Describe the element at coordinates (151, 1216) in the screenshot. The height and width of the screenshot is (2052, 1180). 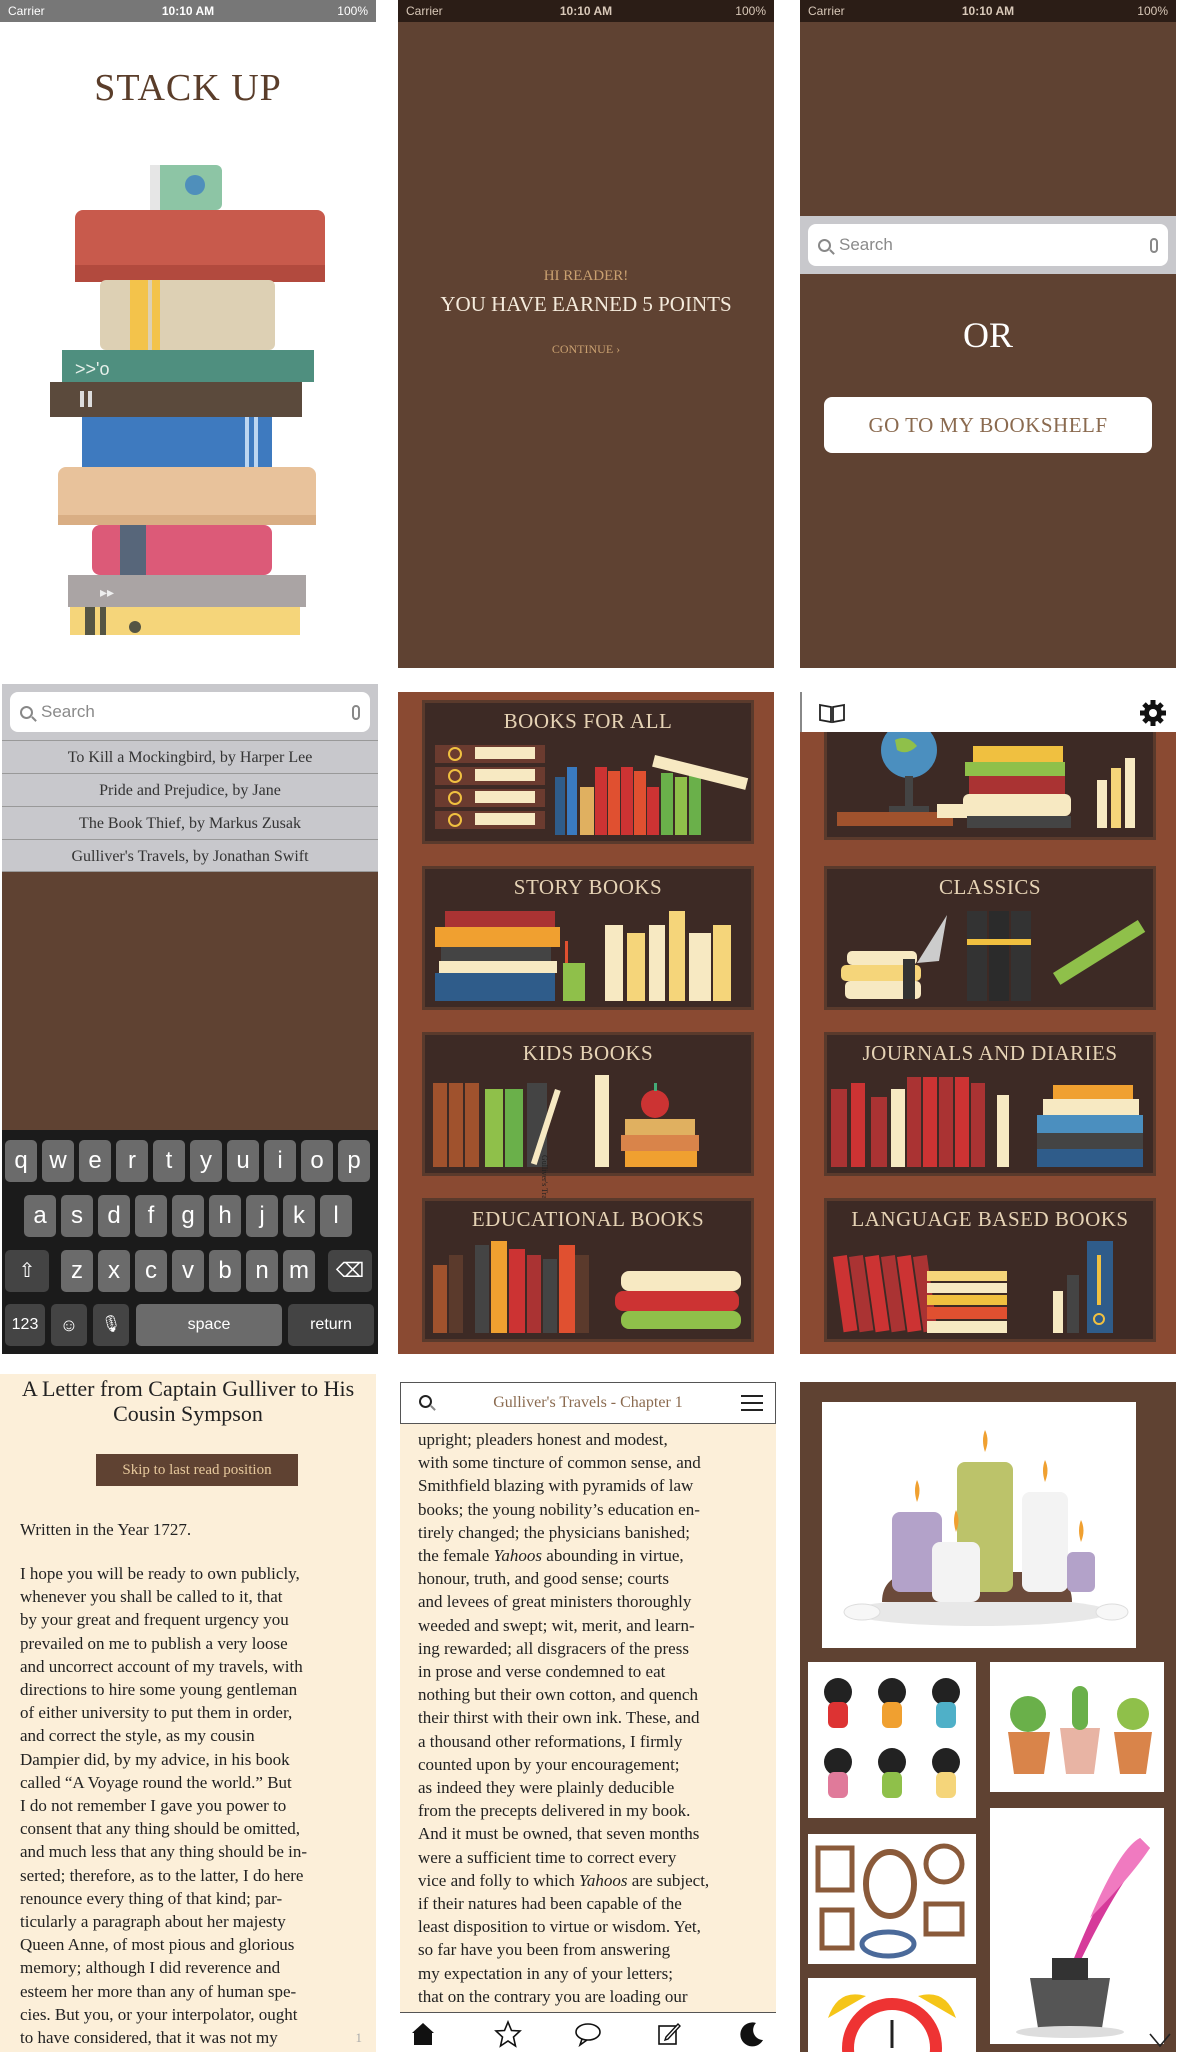
I see `key-f: f` at that location.